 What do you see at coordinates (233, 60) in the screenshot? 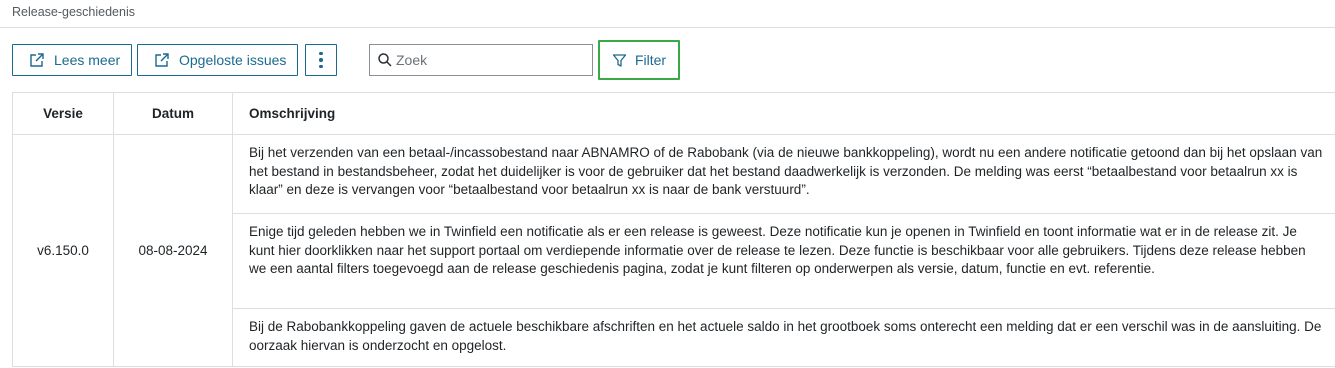
I see `opgeloste-issues-label: Opgeloste issues` at bounding box center [233, 60].